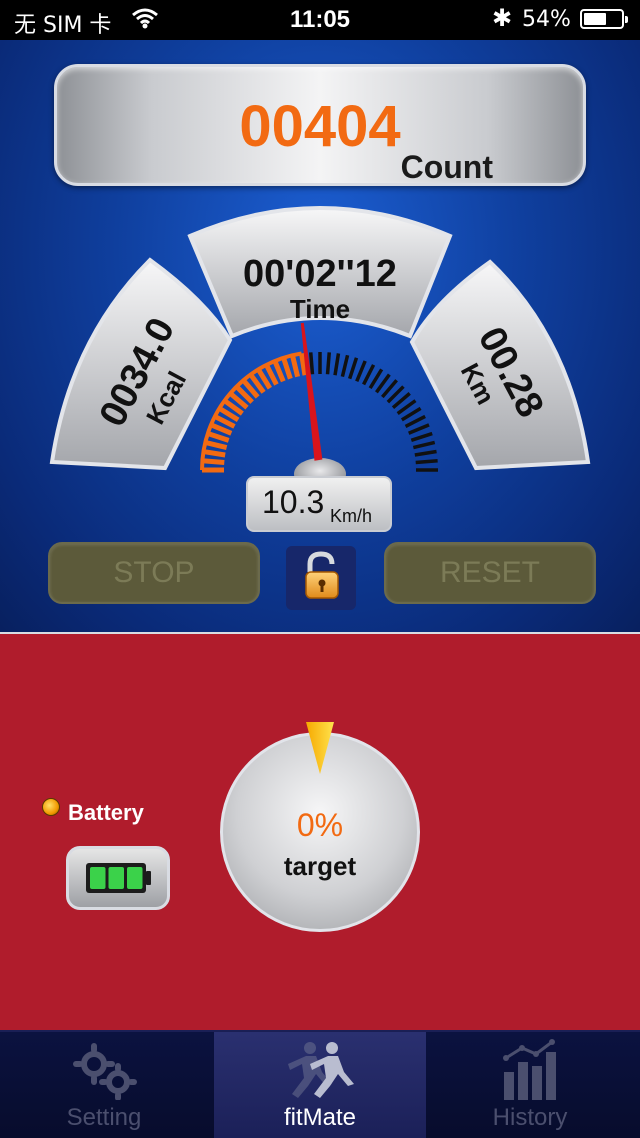 This screenshot has width=640, height=1138. I want to click on time-value: 00'02''12, so click(320, 274).